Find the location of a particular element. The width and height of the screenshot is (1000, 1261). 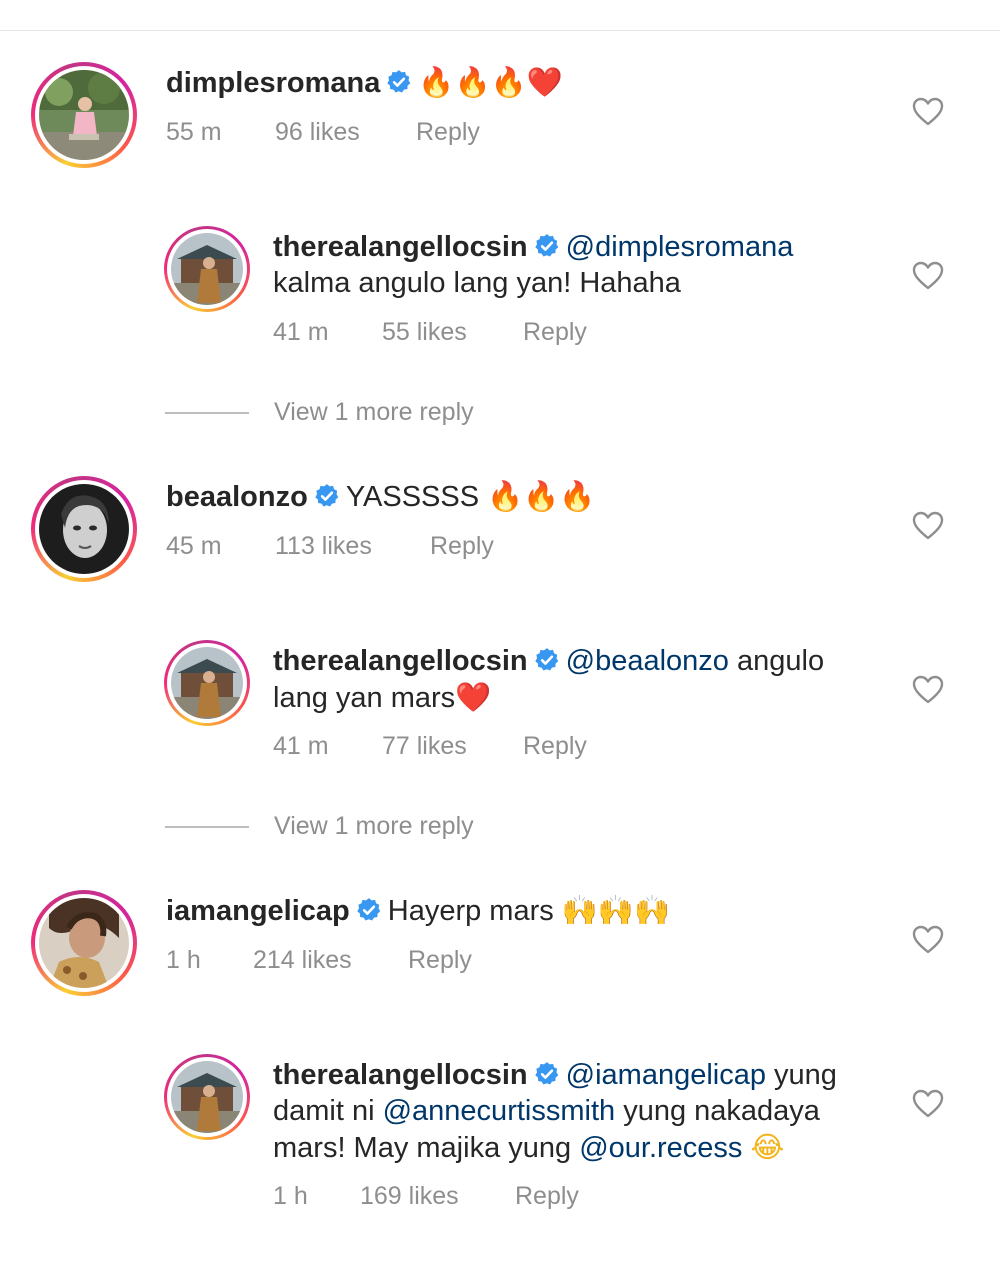

comment-meta-3: 1 h 214 likes Reply is located at coordinates (366, 961).